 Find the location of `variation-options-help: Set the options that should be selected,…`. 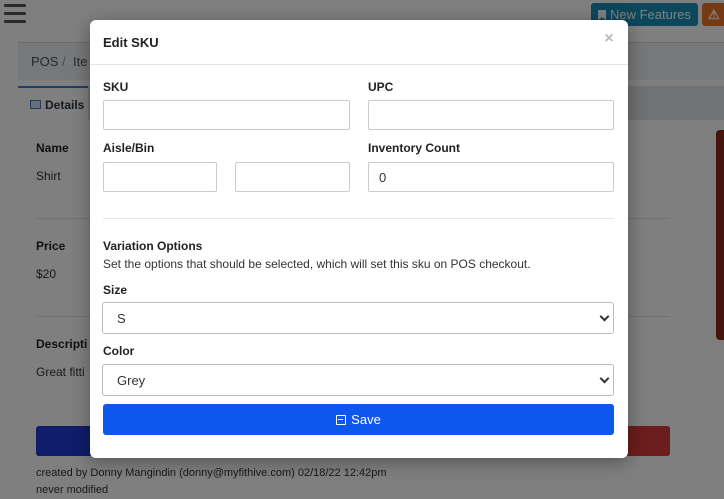

variation-options-help: Set the options that should be selected,… is located at coordinates (317, 264).